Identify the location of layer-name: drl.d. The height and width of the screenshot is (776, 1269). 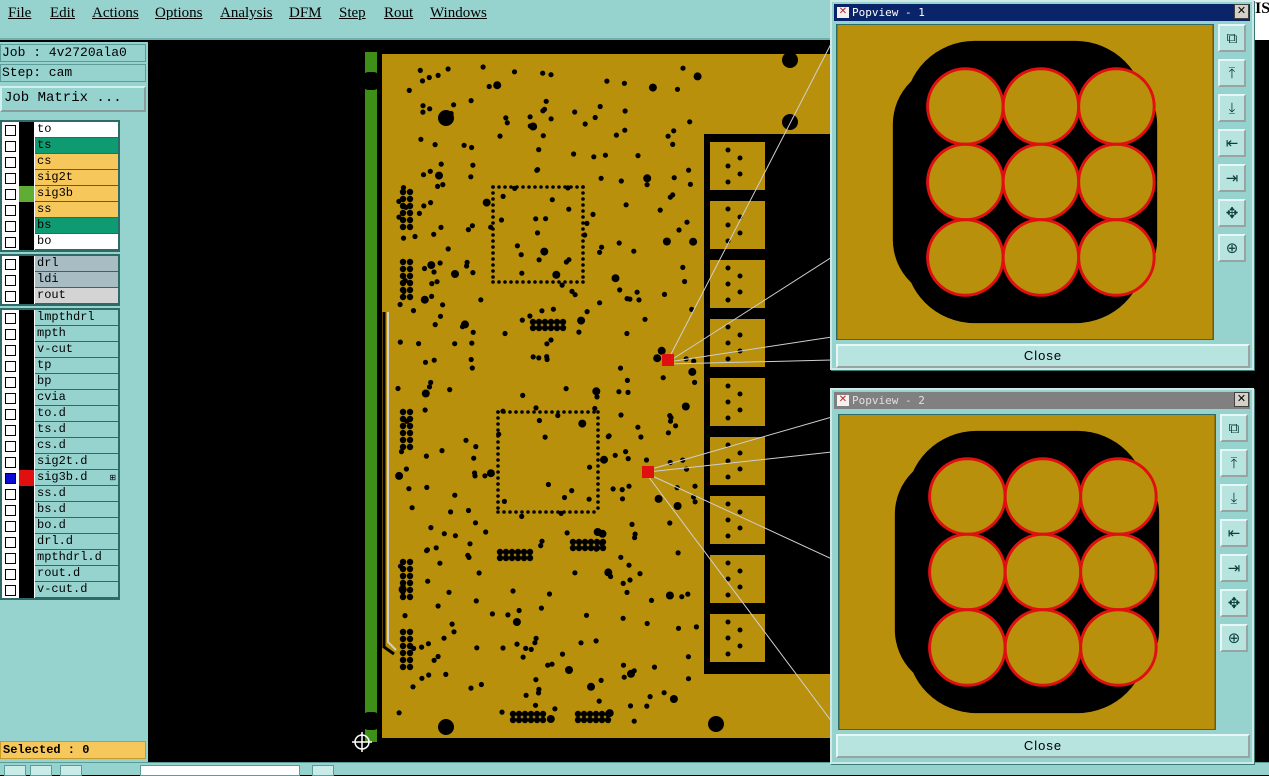
(76, 542).